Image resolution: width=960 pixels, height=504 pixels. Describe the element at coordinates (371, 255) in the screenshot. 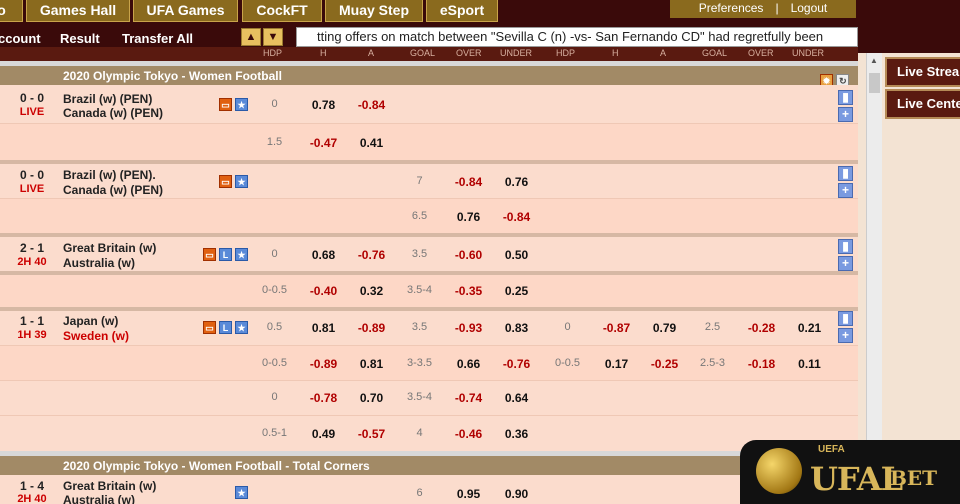

I see `odds-away: -0.76` at that location.